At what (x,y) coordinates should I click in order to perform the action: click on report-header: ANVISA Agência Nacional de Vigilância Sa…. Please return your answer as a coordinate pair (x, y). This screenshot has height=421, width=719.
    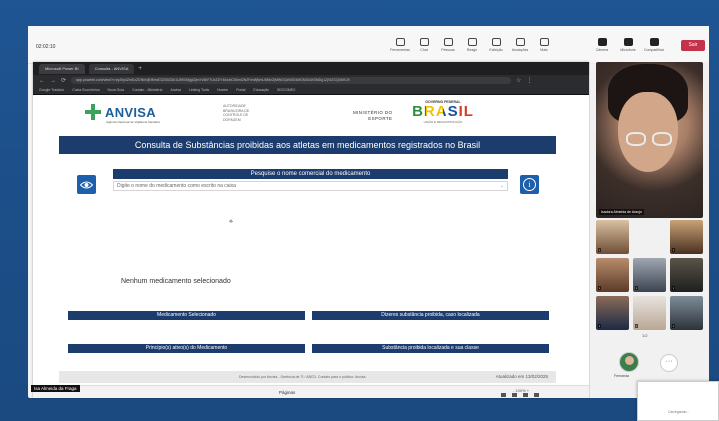
    Looking at the image, I should click on (311, 115).